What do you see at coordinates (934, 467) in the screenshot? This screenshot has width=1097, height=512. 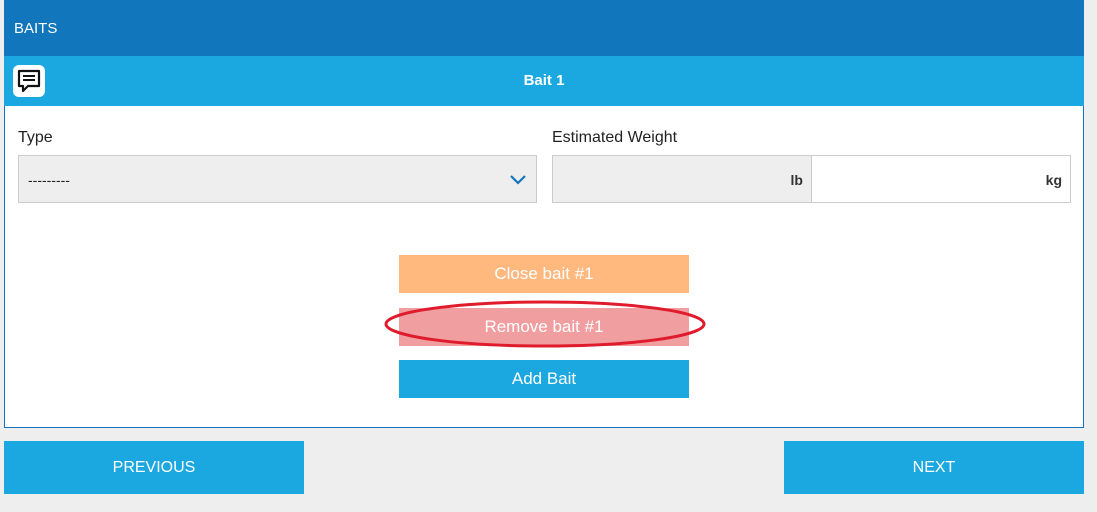 I see `next-button: NEXT` at bounding box center [934, 467].